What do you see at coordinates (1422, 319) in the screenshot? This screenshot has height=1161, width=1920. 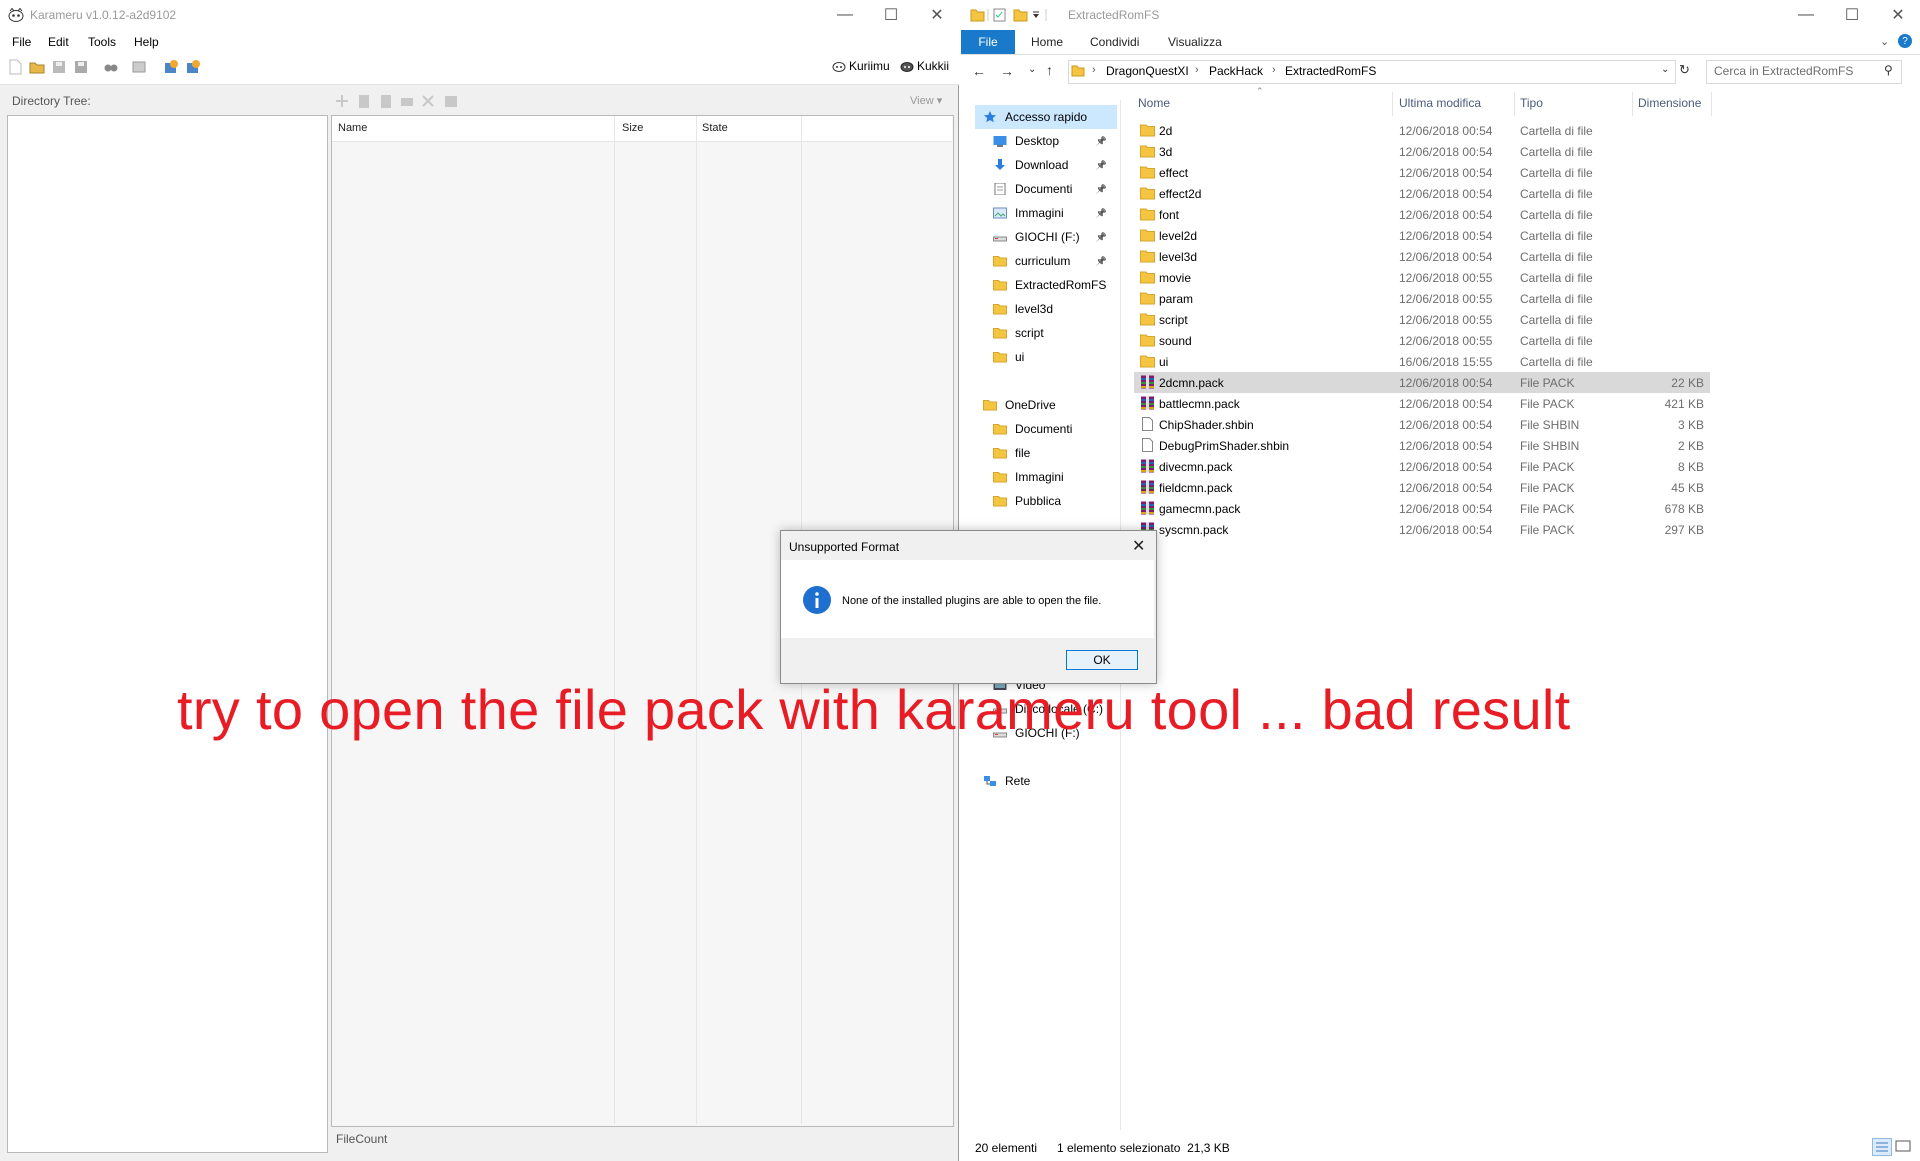 I see `file-row: script 12/06/2018 00:55 Cartella di file` at bounding box center [1422, 319].